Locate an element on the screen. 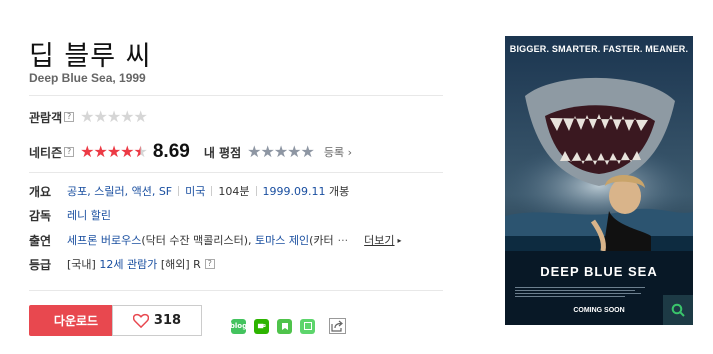 The width and height of the screenshot is (713, 354). memo-icon is located at coordinates (307, 326).